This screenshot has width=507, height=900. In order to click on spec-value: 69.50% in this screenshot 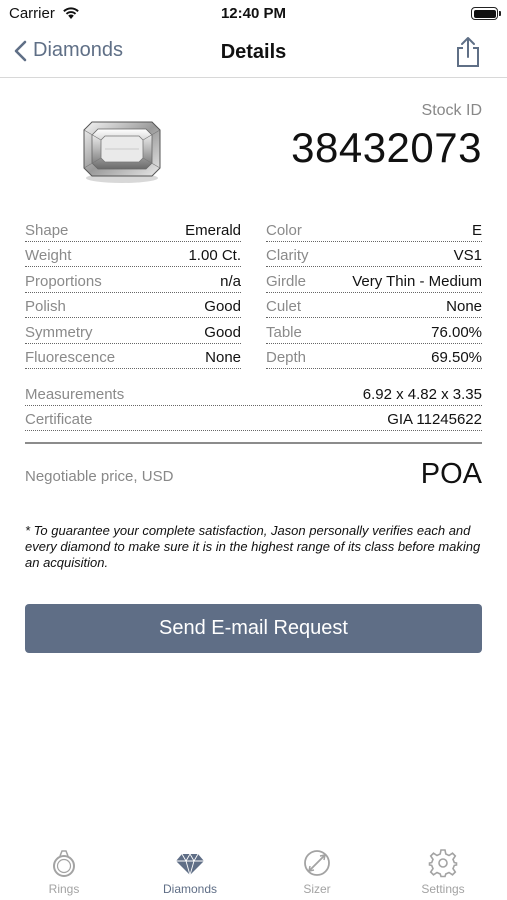, I will do `click(456, 357)`.